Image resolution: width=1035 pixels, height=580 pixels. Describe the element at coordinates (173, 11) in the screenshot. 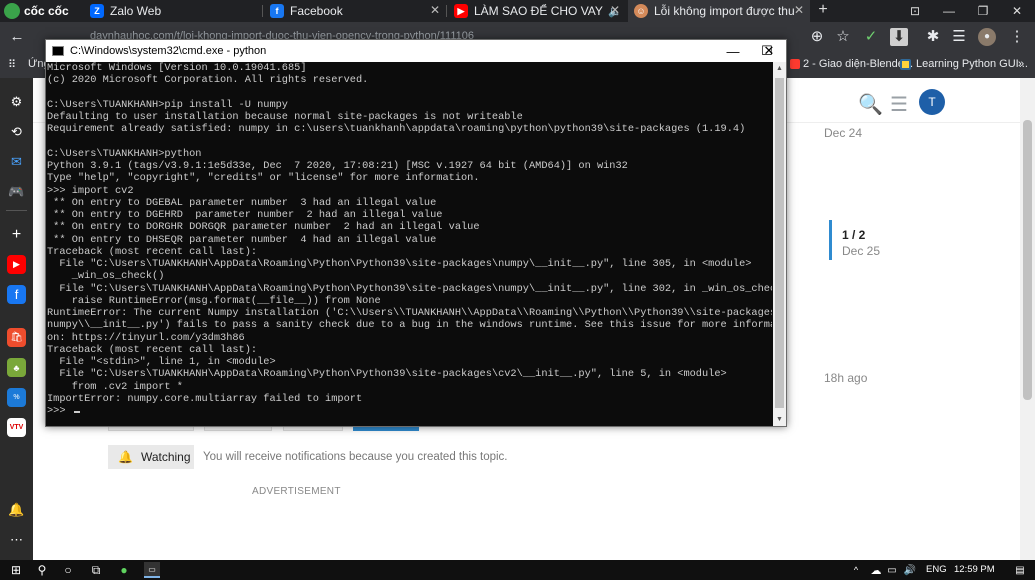

I see `tab-zalo: Z Zalo Web` at that location.